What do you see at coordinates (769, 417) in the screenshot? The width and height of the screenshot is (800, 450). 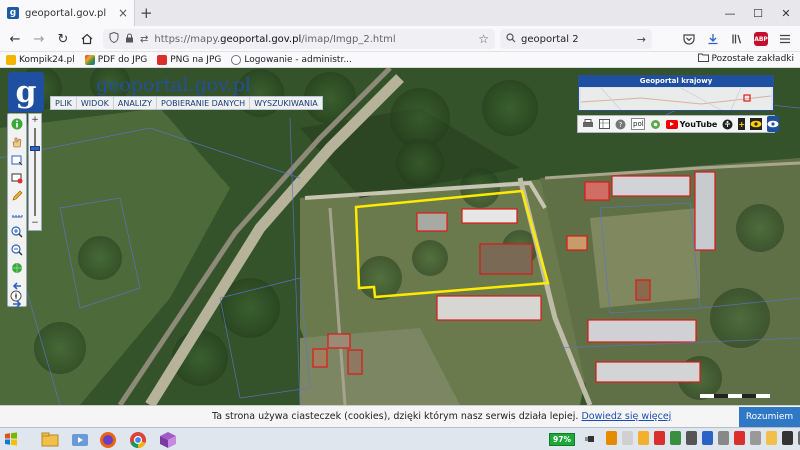 I see `cookie-accept-button: Rozumiem` at bounding box center [769, 417].